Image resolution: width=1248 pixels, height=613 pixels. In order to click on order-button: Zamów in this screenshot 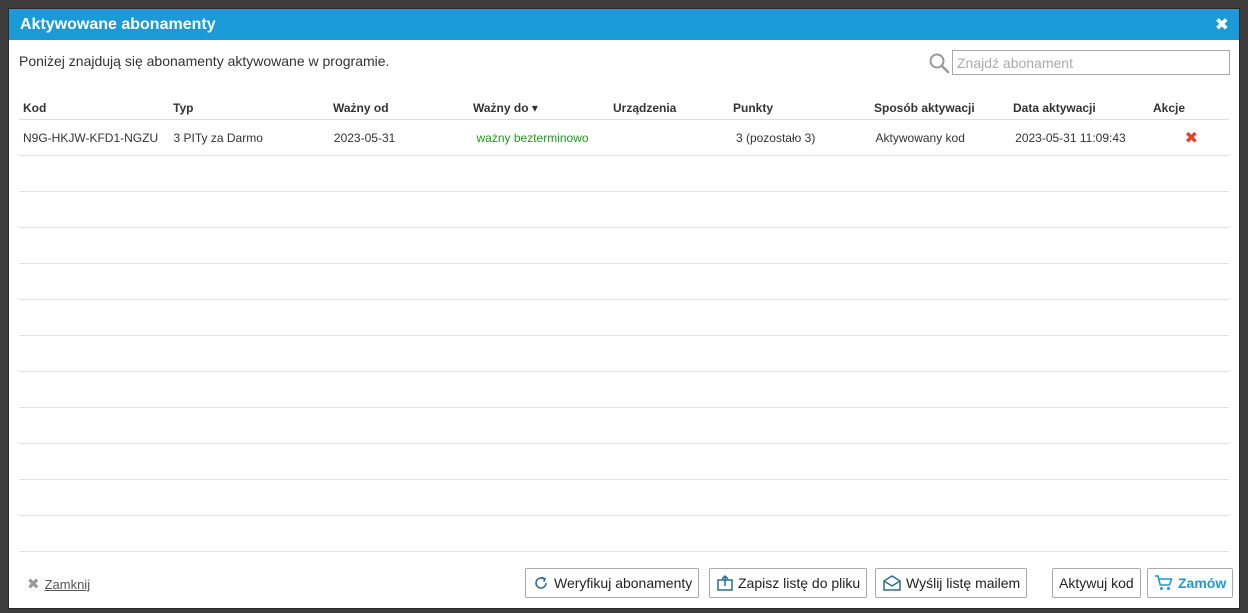, I will do `click(1190, 583)`.